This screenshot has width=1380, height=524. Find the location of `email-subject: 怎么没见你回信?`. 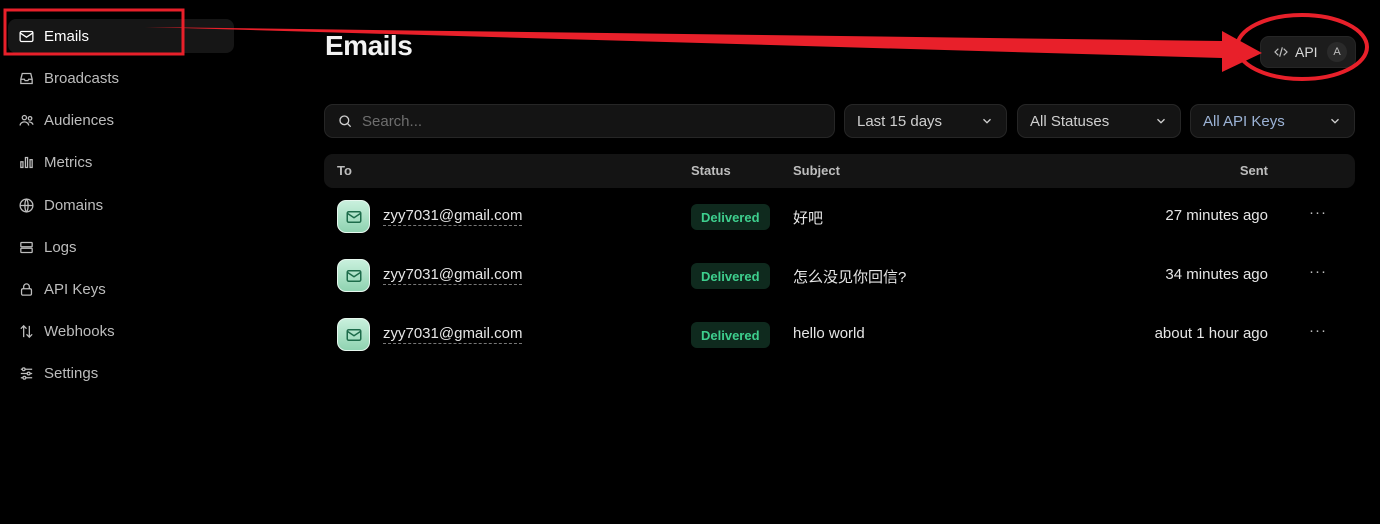

email-subject: 怎么没见你回信? is located at coordinates (850, 277).